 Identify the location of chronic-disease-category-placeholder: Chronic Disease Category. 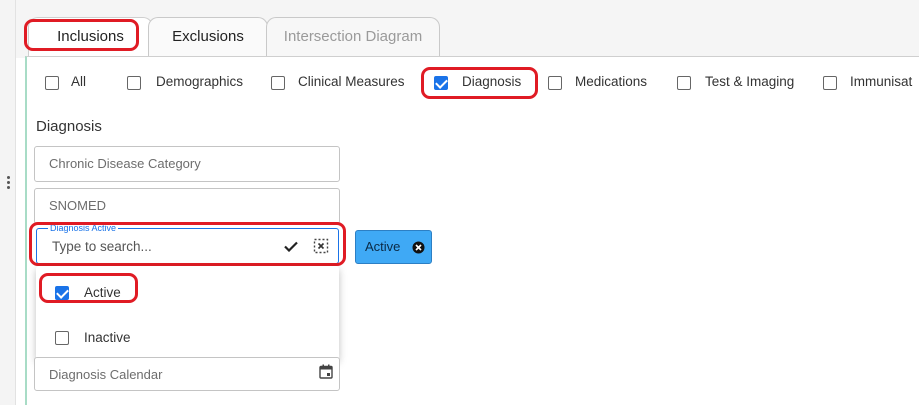
(125, 163).